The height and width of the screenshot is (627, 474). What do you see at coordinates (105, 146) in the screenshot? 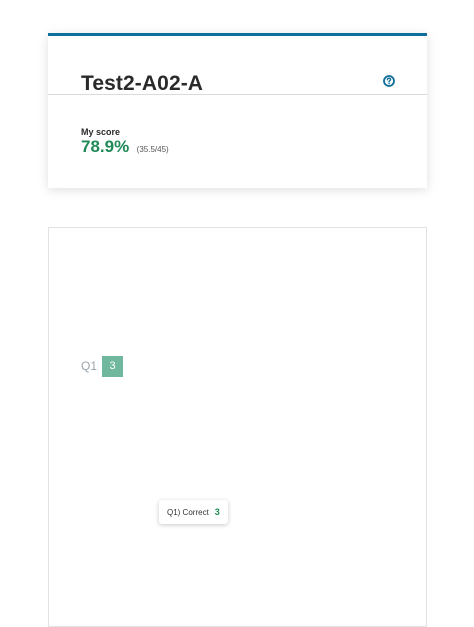
I see `score-percent: 78.9%` at bounding box center [105, 146].